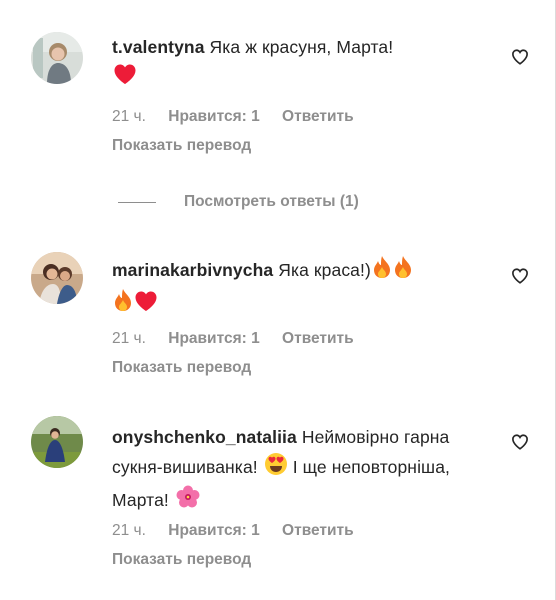  I want to click on comment-username: onyshchenko_nataliia, so click(204, 437).